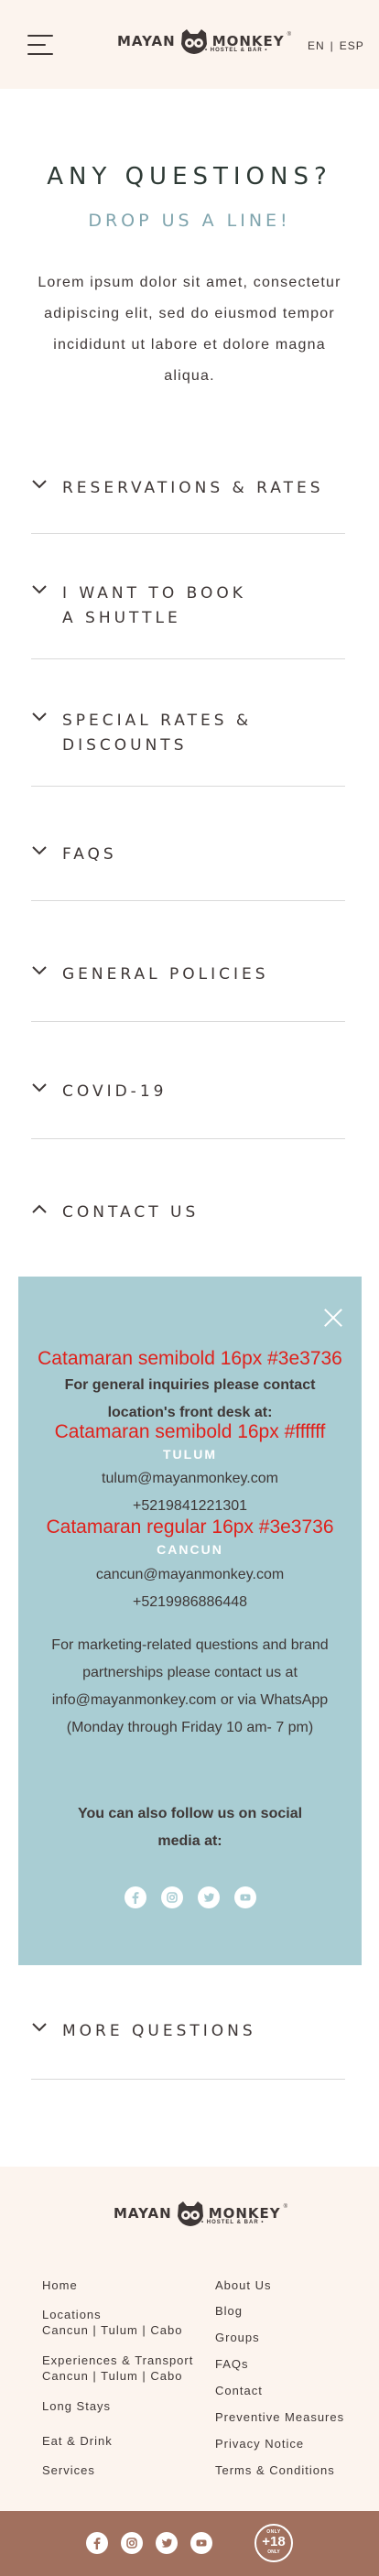 The height and width of the screenshot is (2576, 379). Describe the element at coordinates (157, 733) in the screenshot. I see `accordion-label: SPECIAL RATES & DISCOUNTS` at that location.